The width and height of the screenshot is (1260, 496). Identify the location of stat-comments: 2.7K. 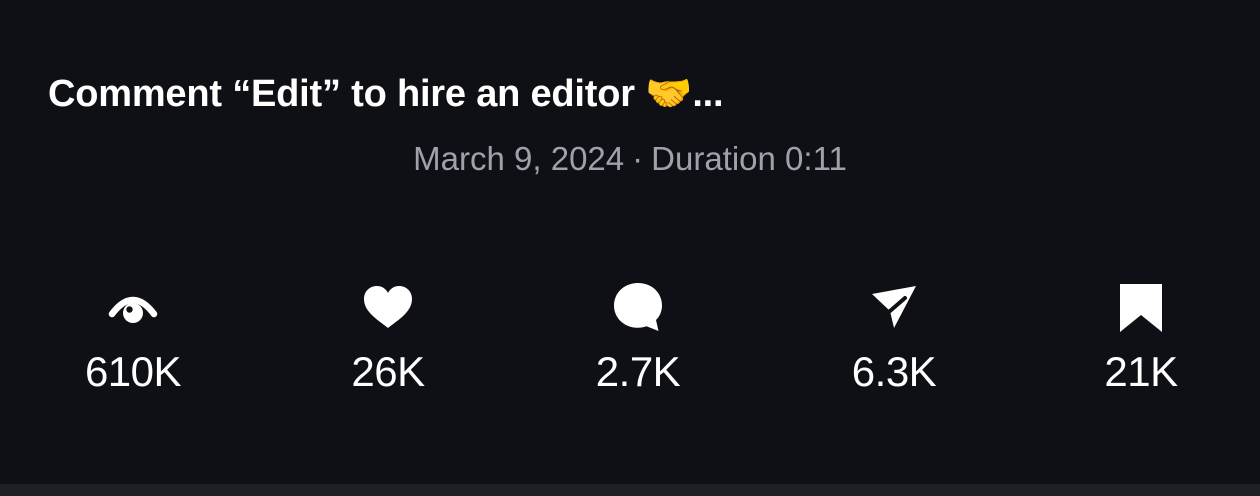
(638, 345).